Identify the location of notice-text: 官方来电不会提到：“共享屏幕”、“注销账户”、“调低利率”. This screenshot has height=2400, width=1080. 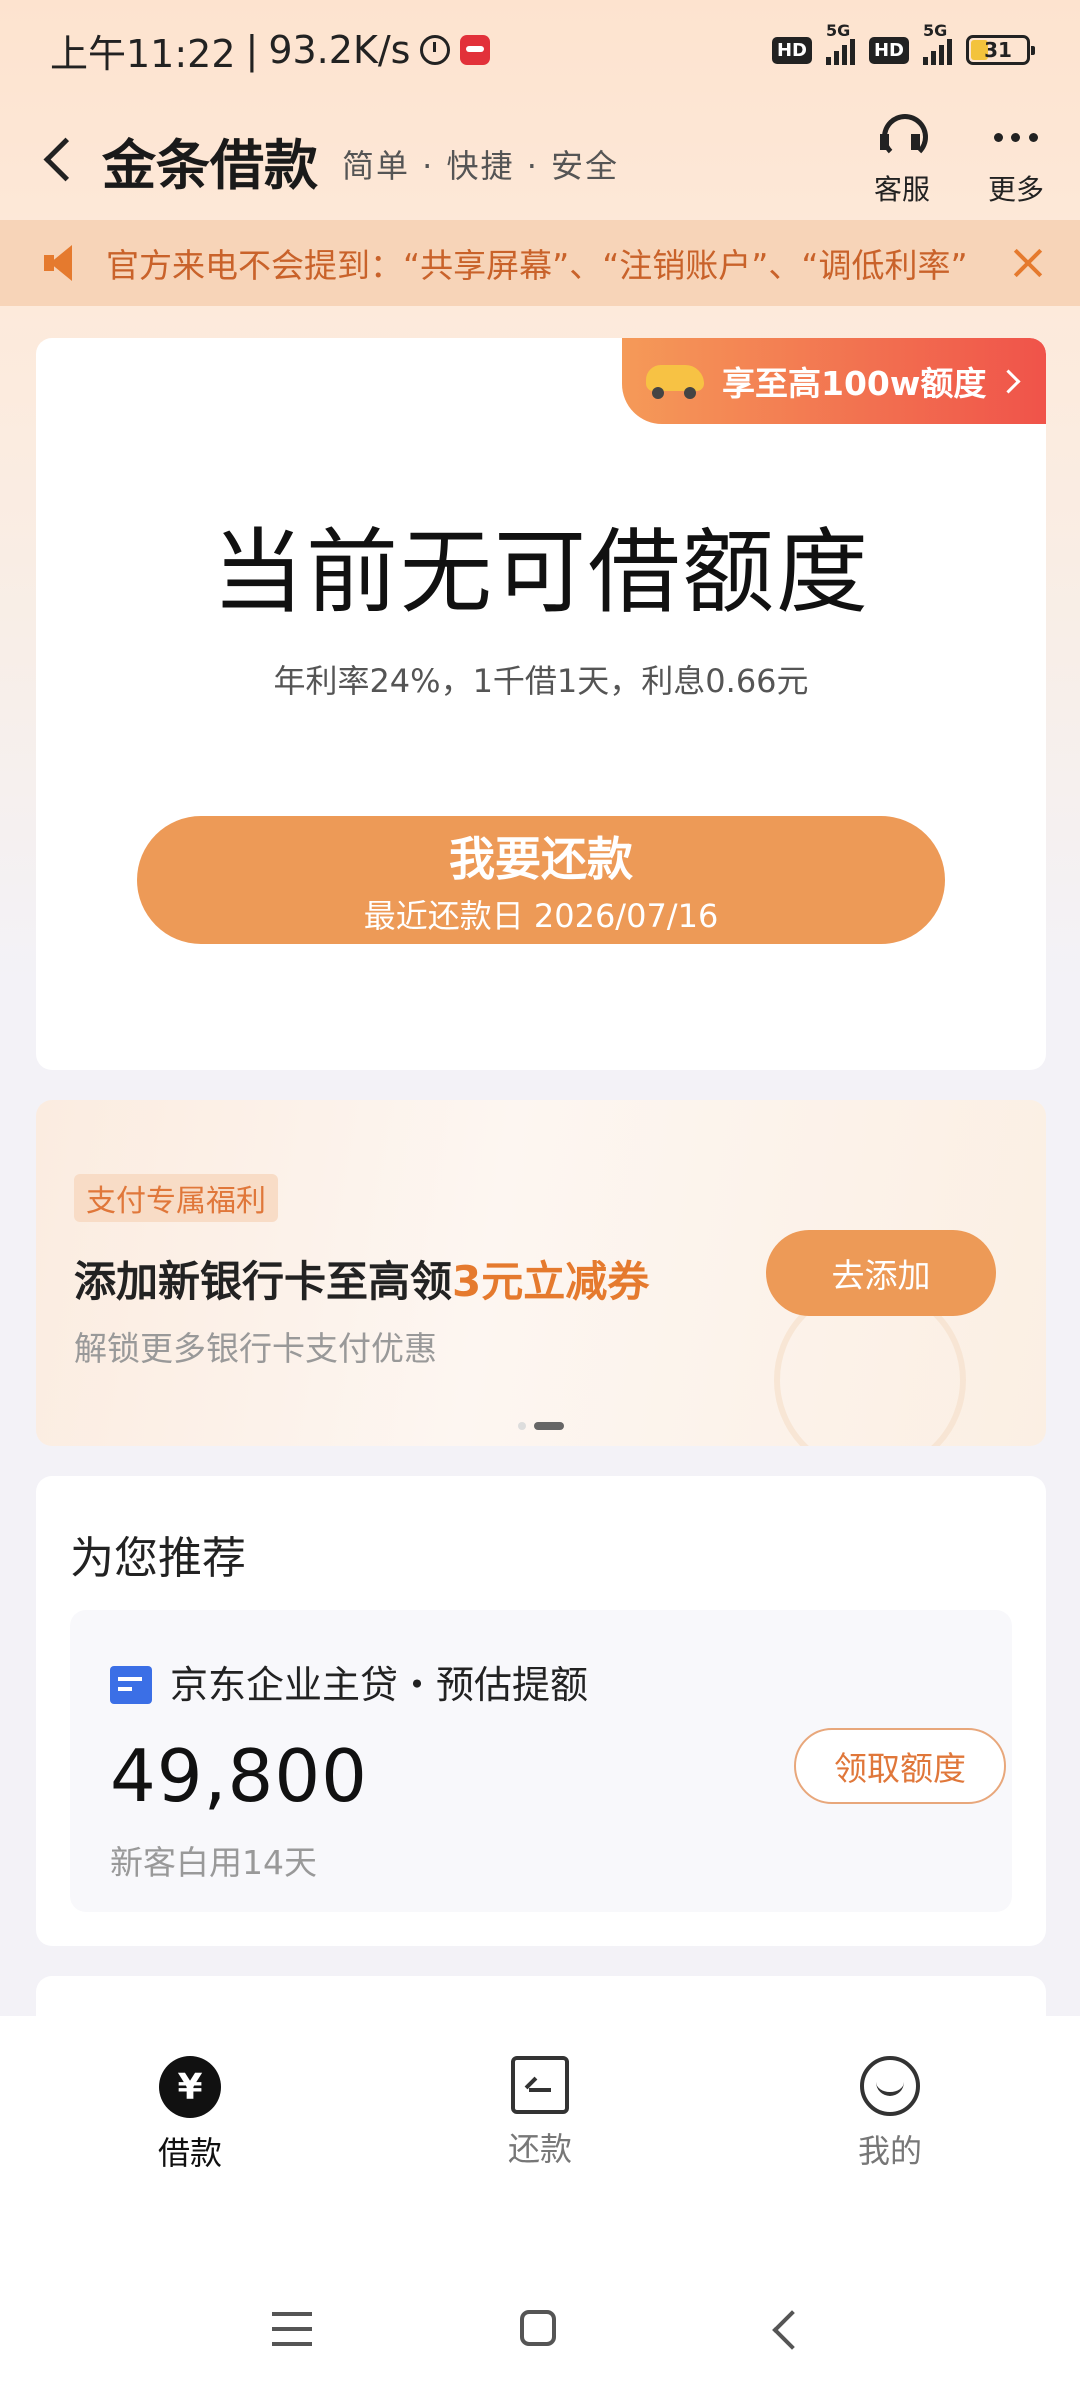
(537, 265).